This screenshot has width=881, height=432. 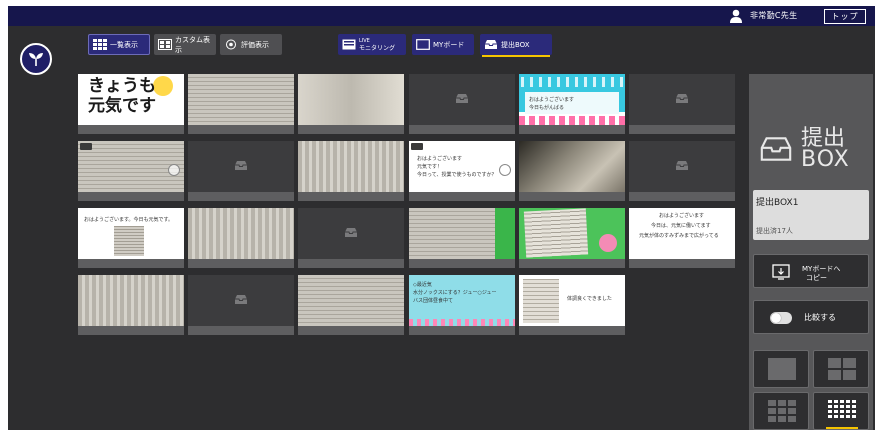 I want to click on card-text-line: 元気です！, so click(x=430, y=167).